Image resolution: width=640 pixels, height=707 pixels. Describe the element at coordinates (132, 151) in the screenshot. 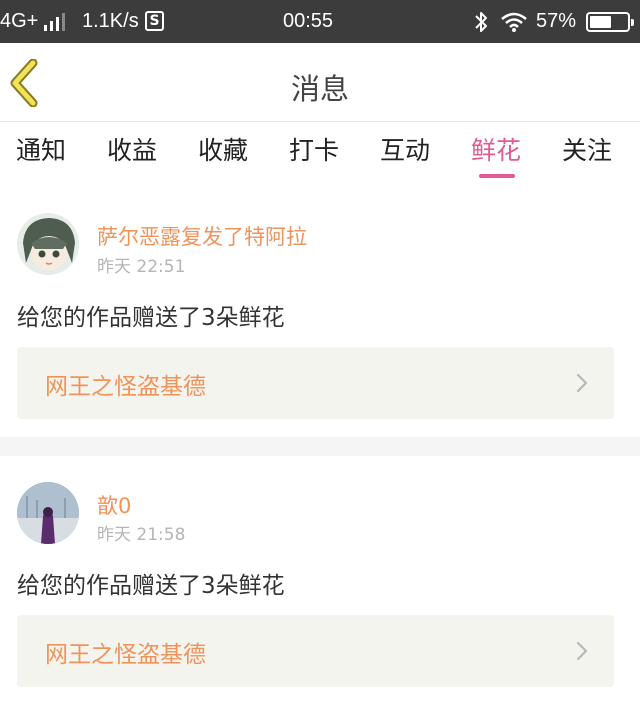

I see `tab-earnings: 收益` at that location.